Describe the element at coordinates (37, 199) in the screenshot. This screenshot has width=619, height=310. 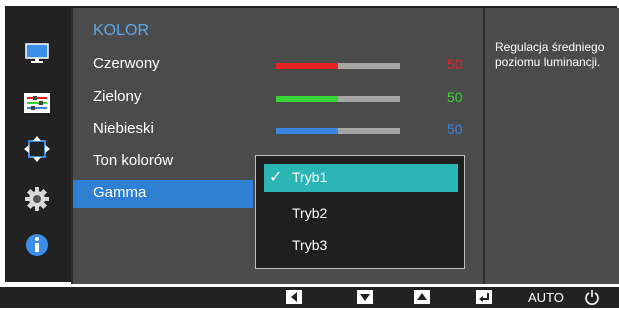
I see `settings-gear-icon` at that location.